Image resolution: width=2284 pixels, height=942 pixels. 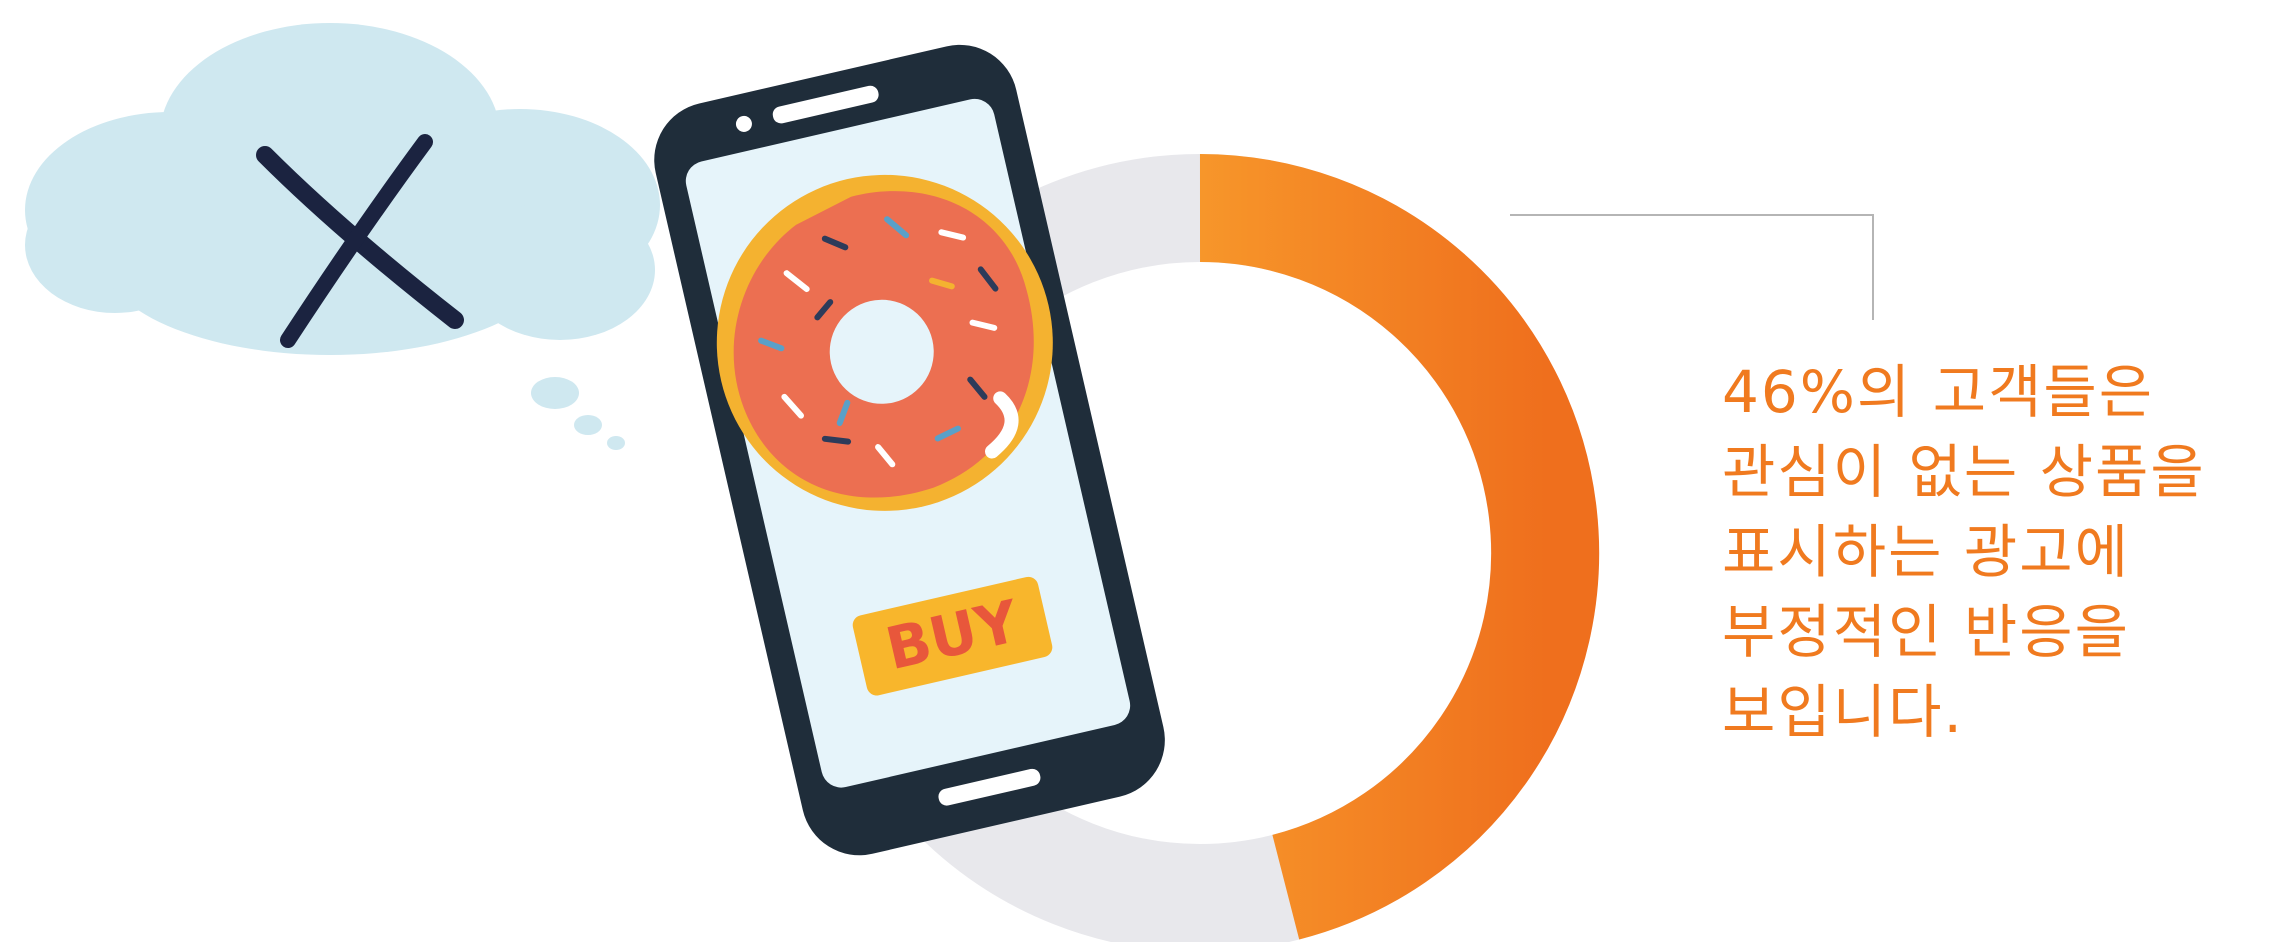 What do you see at coordinates (1926, 552) in the screenshot?
I see `caption-line: 표시하는 광고에` at bounding box center [1926, 552].